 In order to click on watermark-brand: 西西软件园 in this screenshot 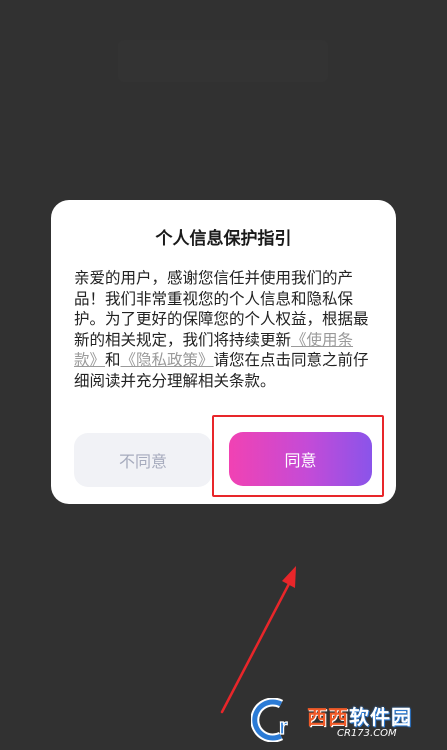, I will do `click(359, 717)`.